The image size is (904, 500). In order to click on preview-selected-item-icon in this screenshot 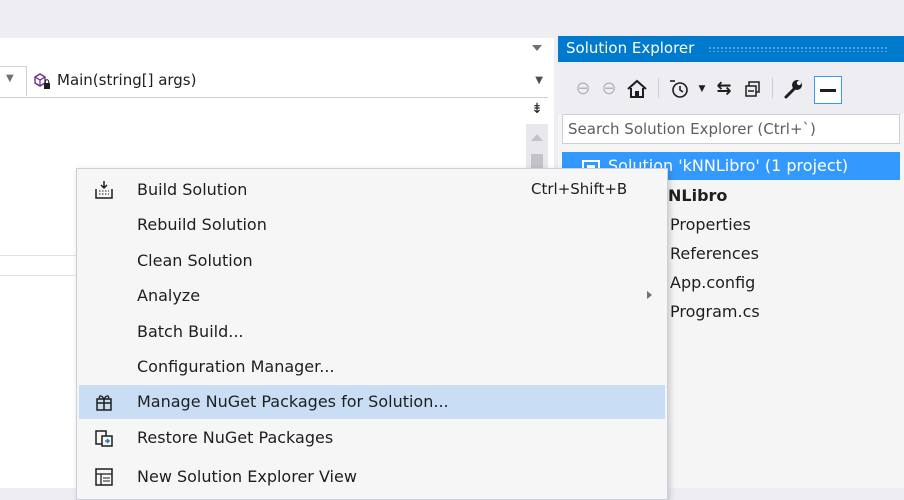, I will do `click(828, 90)`.